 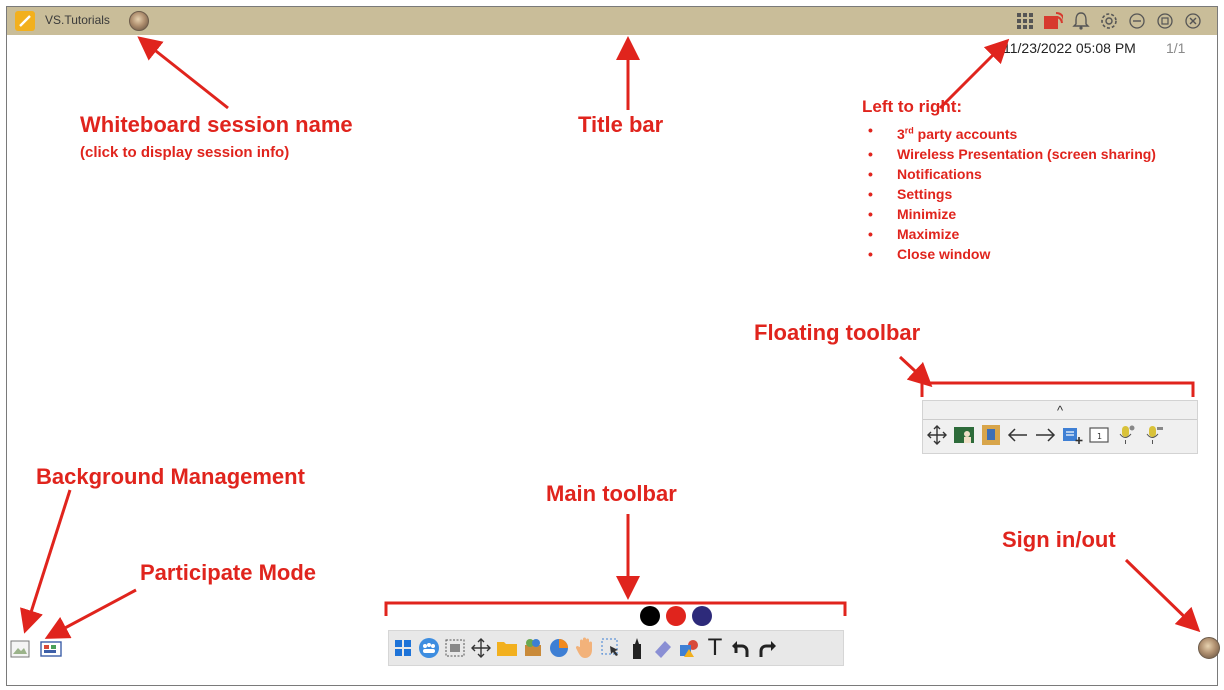 What do you see at coordinates (559, 648) in the screenshot?
I see `web-browser-icon` at bounding box center [559, 648].